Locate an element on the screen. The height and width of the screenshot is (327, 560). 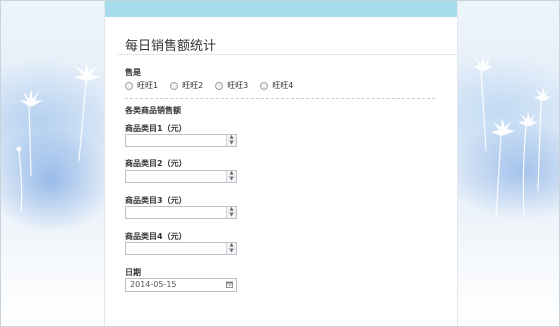
date-value: 2014-05-15 is located at coordinates (153, 284).